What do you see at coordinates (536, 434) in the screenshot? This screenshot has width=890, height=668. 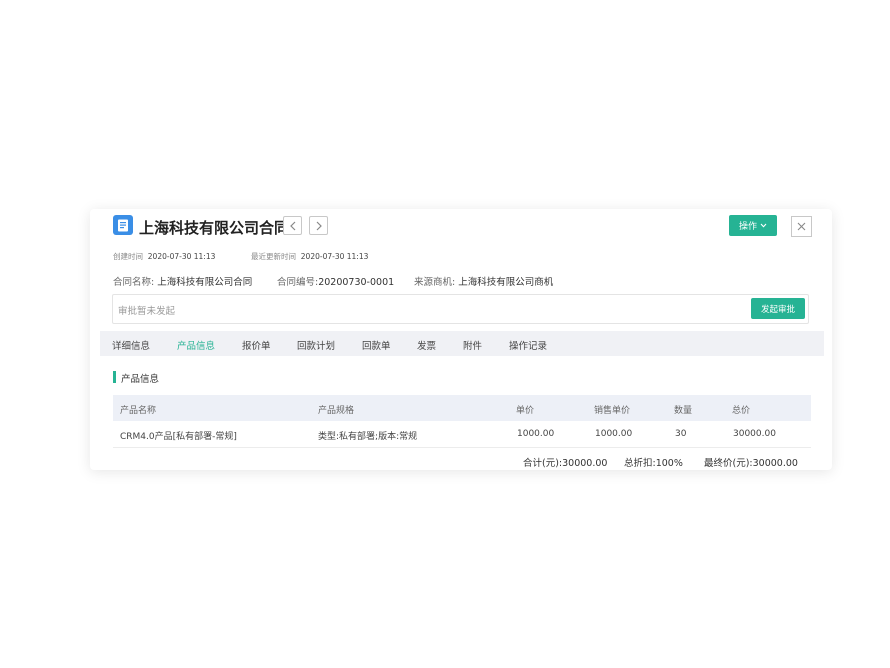 I see `unit-price-cell: 1000.00` at bounding box center [536, 434].